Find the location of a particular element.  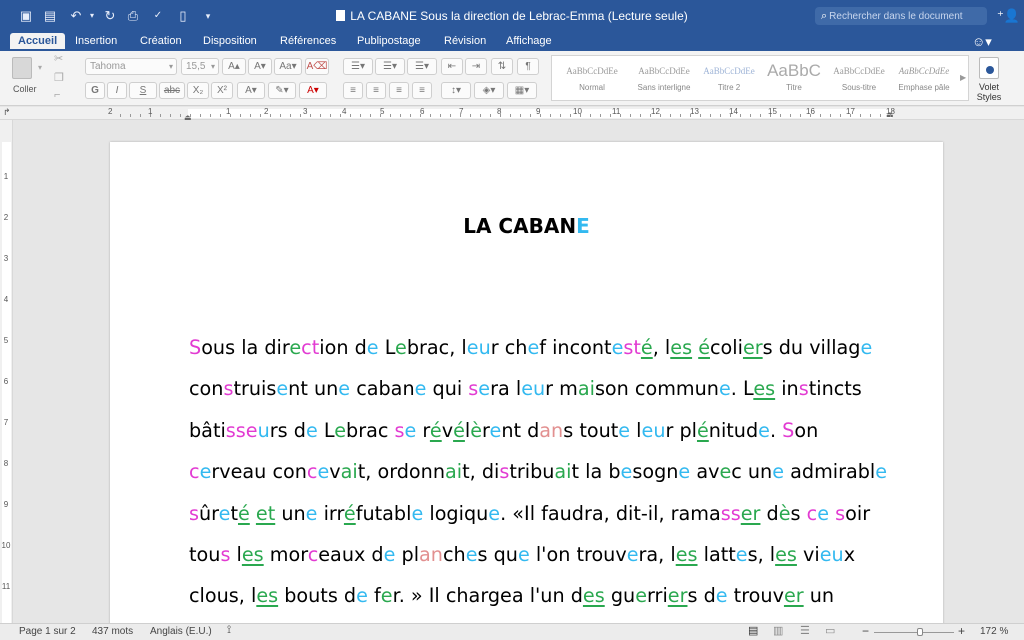

text-run: eu is located at coordinates (653, 430).